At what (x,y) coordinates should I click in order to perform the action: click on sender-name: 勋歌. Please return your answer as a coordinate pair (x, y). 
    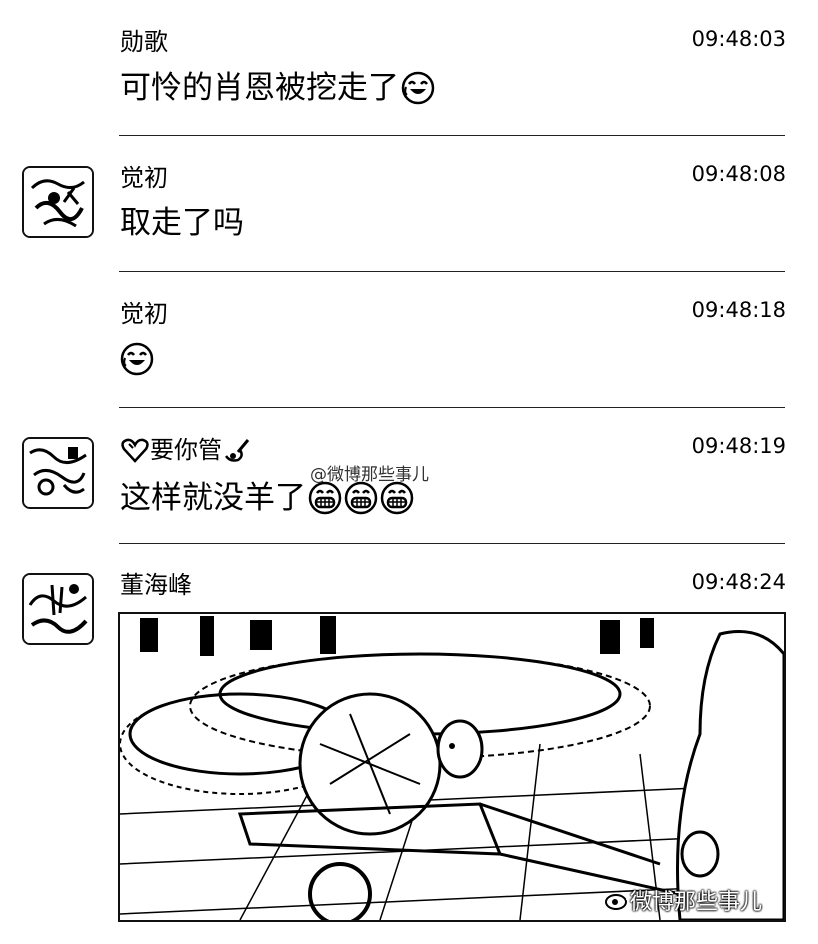
    Looking at the image, I should click on (144, 42).